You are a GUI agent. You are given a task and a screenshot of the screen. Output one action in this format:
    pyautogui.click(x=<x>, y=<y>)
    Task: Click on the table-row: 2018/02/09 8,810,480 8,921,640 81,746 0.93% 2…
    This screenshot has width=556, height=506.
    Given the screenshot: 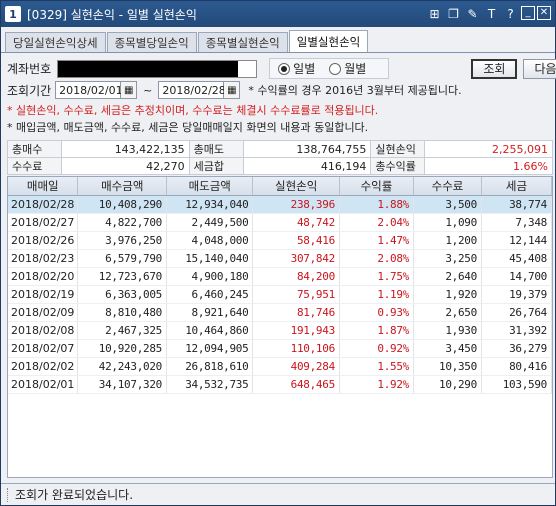 What is the action you would take?
    pyautogui.click(x=280, y=312)
    